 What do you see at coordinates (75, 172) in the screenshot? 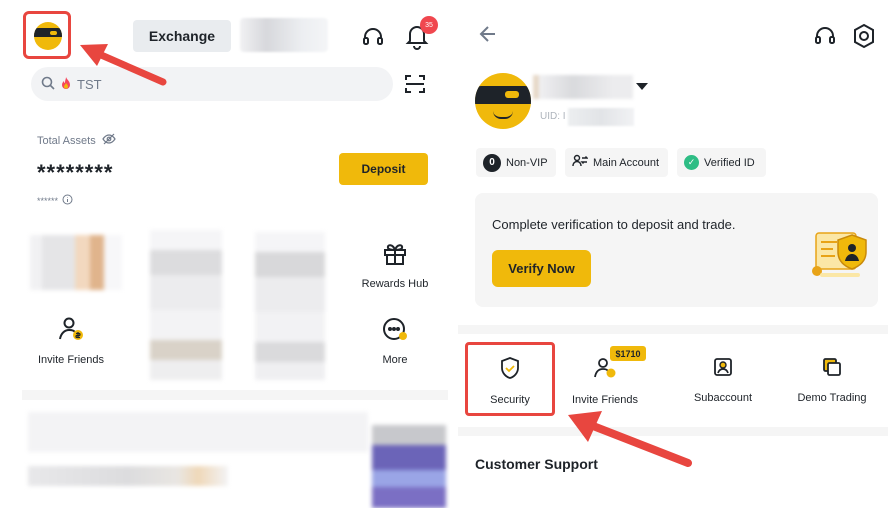
I see `total-assets-value: ********` at bounding box center [75, 172].